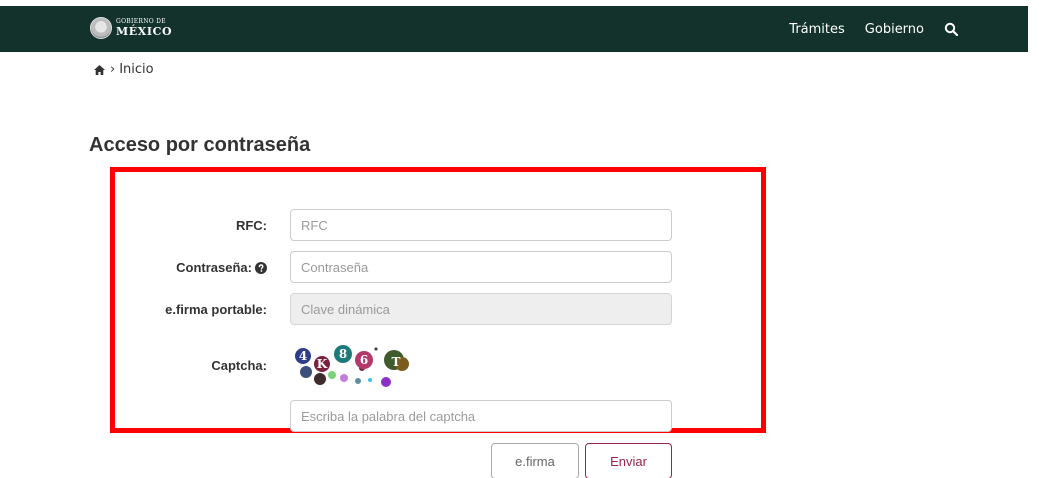 The height and width of the screenshot is (478, 1045). Describe the element at coordinates (481, 416) in the screenshot. I see `captcha-input` at that location.